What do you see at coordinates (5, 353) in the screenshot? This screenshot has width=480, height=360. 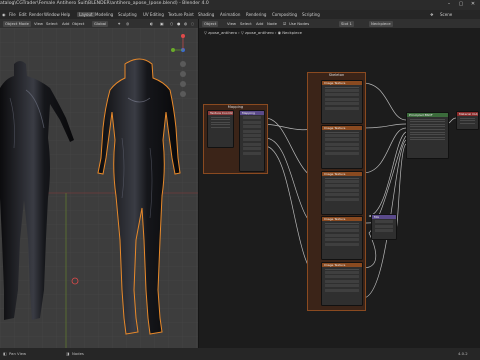 I see `mouse-icon: ◧` at bounding box center [5, 353].